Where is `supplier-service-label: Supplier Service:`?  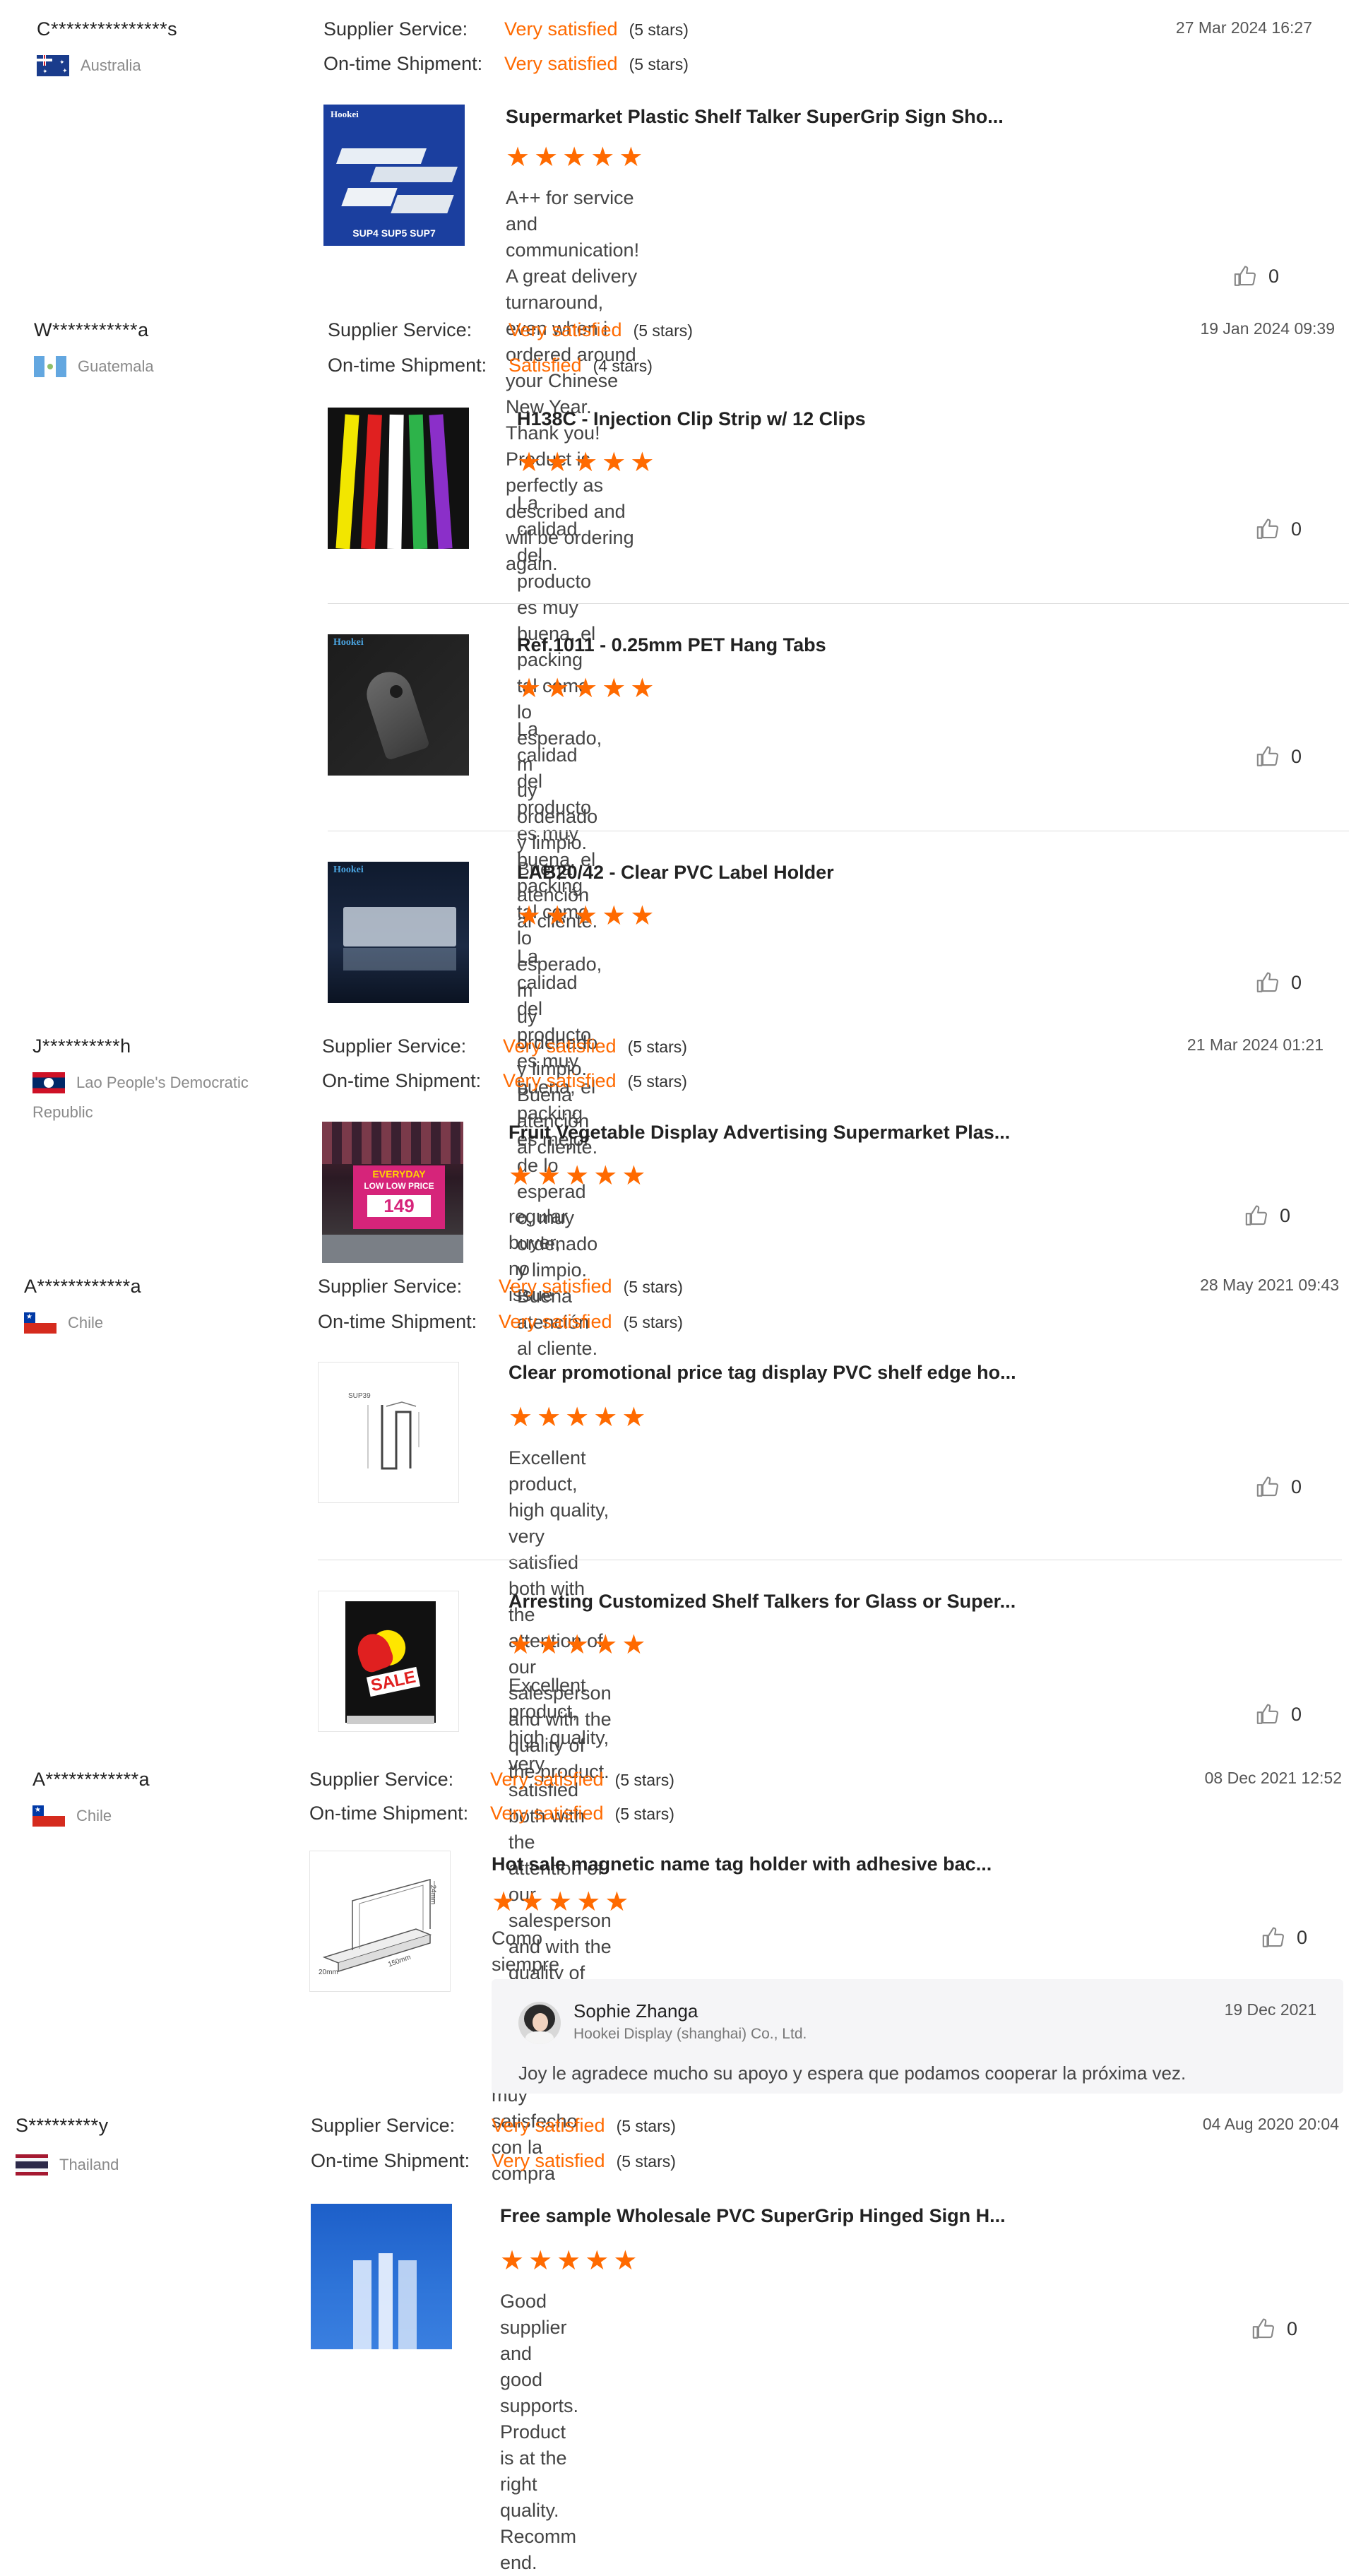 supplier-service-label: Supplier Service: is located at coordinates (383, 2125).